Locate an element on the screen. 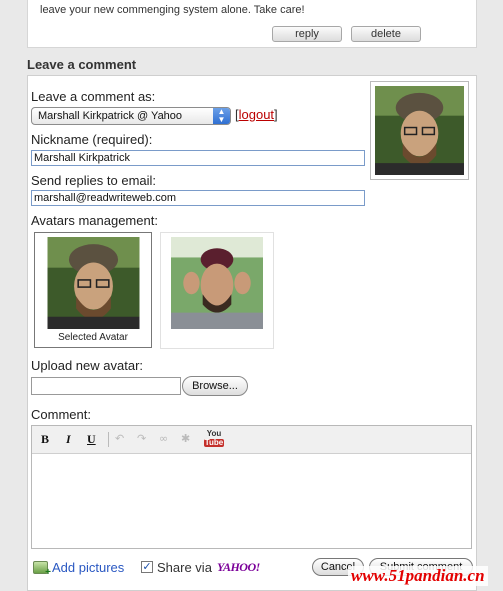 The image size is (503, 591). delete-button: delete is located at coordinates (386, 34).